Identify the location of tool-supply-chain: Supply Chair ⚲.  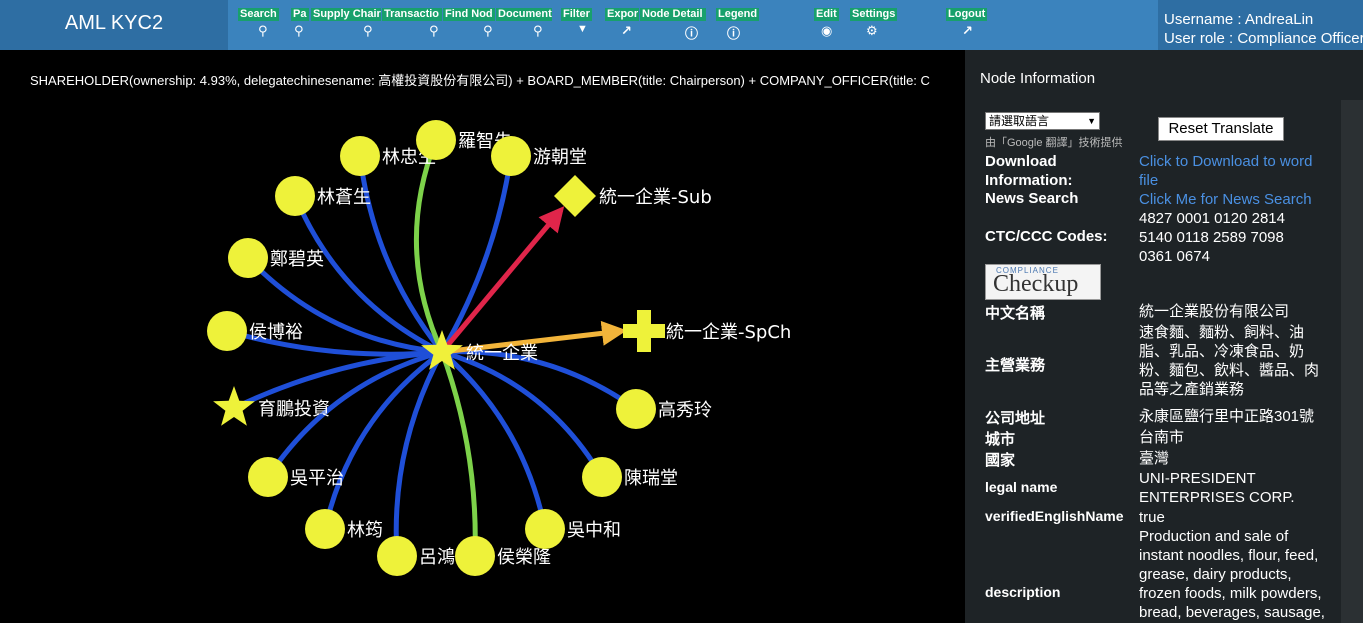
(346, 26).